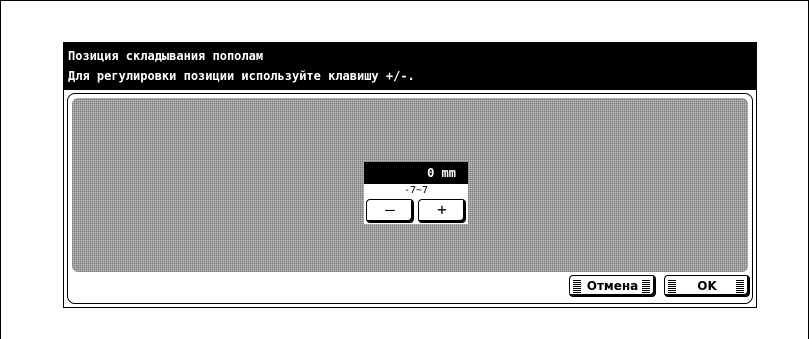  Describe the element at coordinates (707, 286) in the screenshot. I see `ok-button: OK` at that location.